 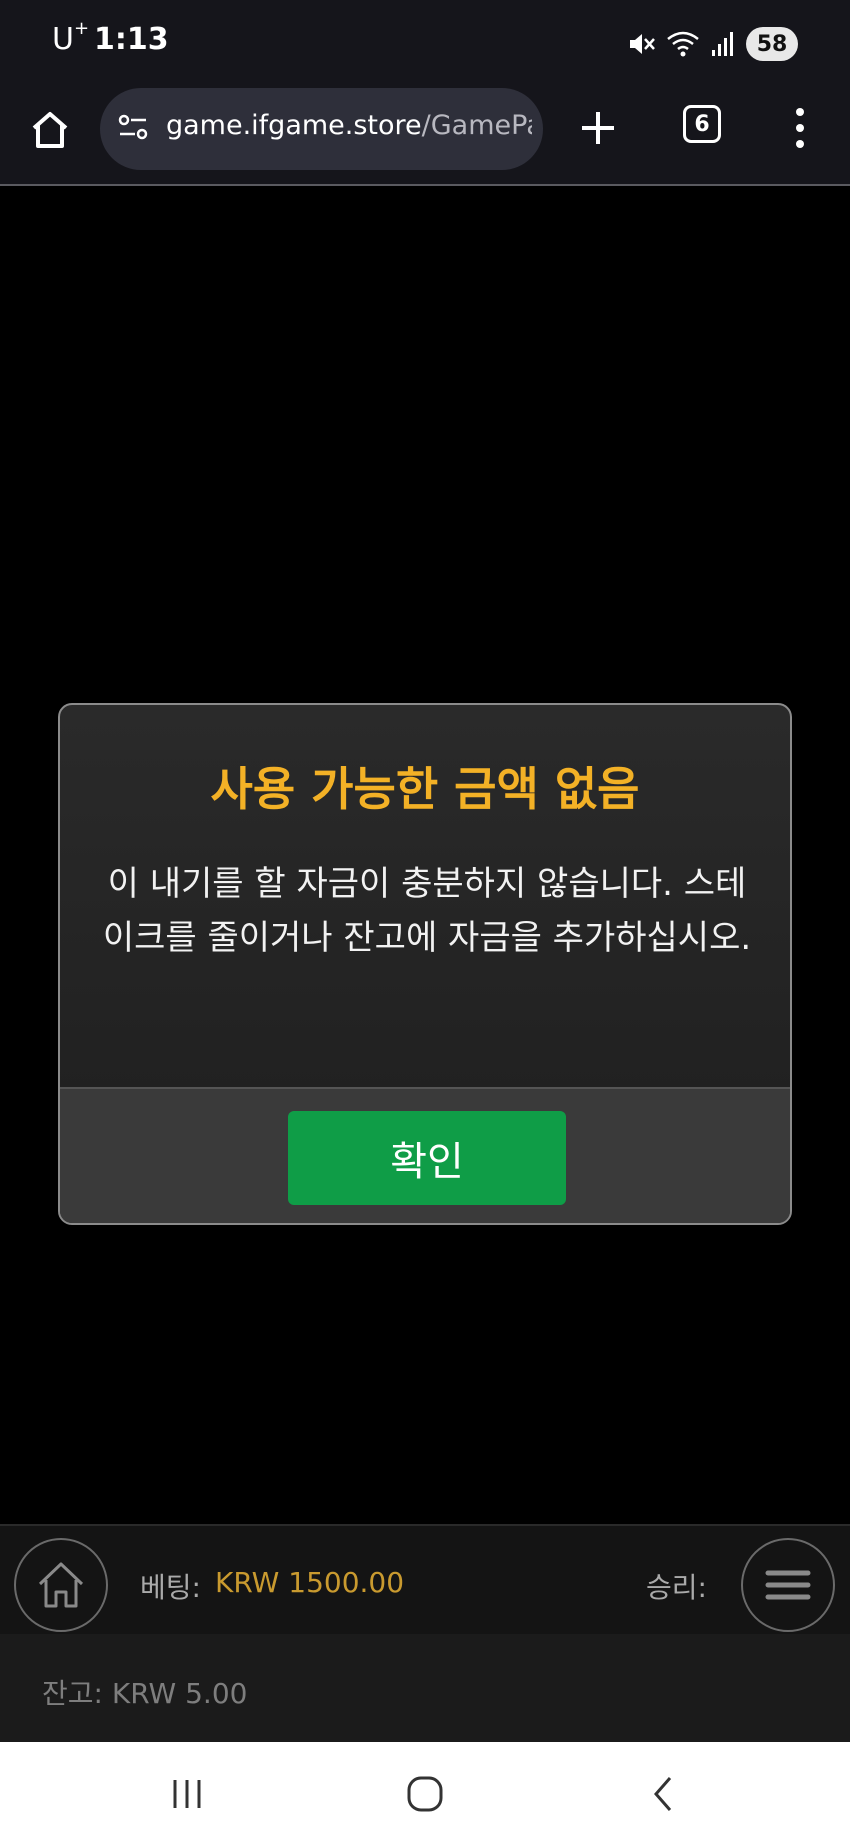 I want to click on status-icons: 58, so click(x=712, y=44).